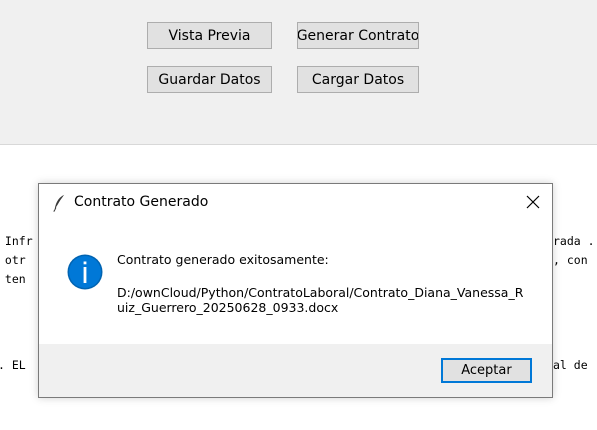 Image resolution: width=597 pixels, height=430 pixels. Describe the element at coordinates (574, 241) in the screenshot. I see `preview-text-fragment: rada .` at that location.